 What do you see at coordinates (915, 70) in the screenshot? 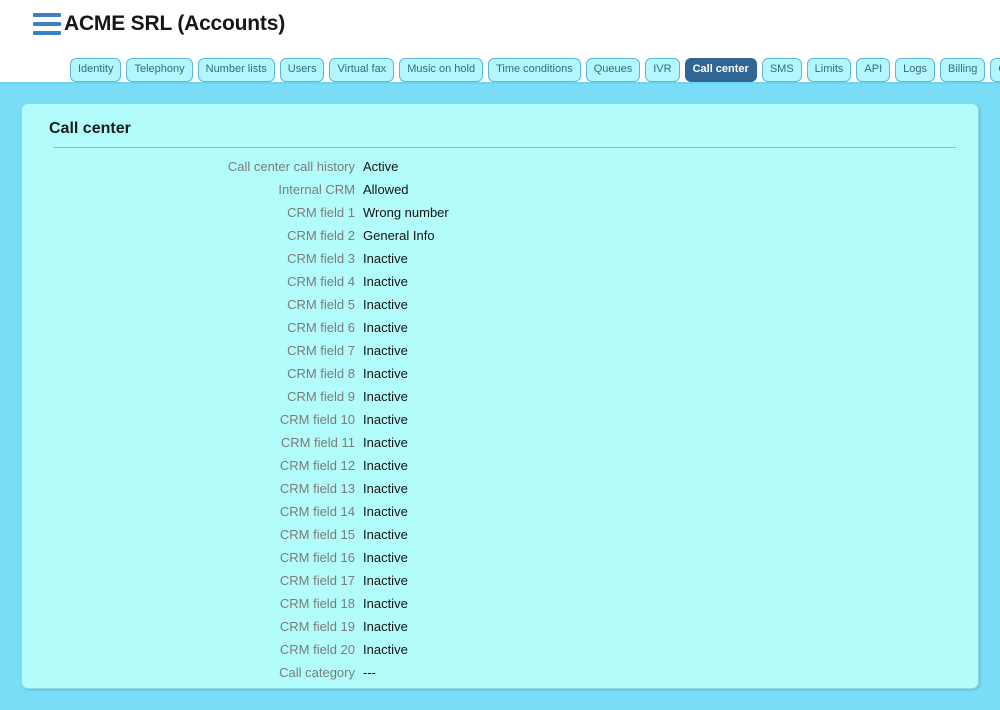
I see `tab-logs: Logs` at bounding box center [915, 70].